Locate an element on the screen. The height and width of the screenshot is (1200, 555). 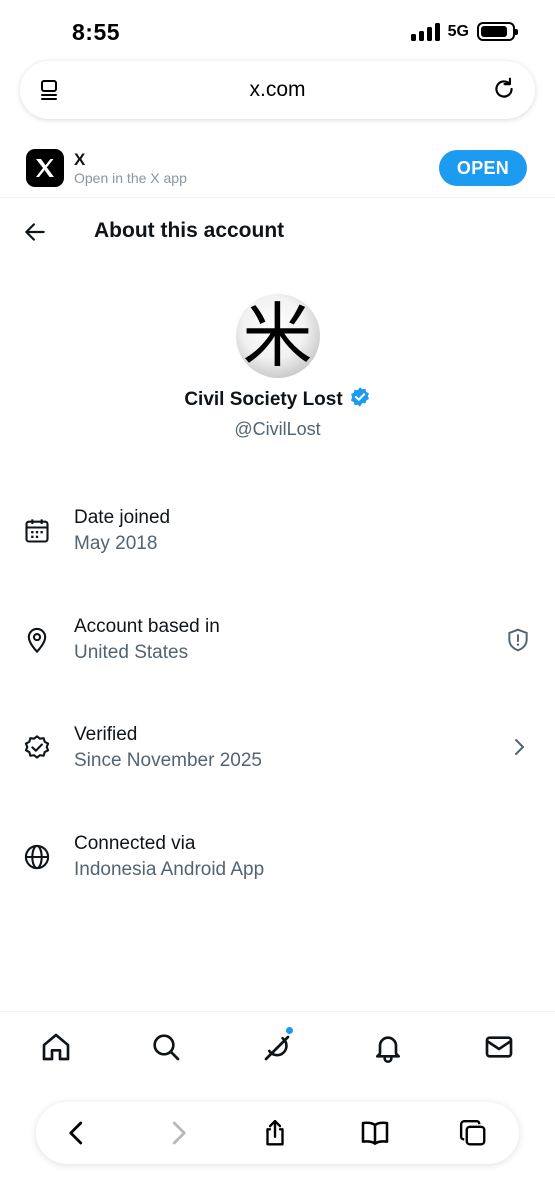
browser-toolbar is located at coordinates (277, 1133).